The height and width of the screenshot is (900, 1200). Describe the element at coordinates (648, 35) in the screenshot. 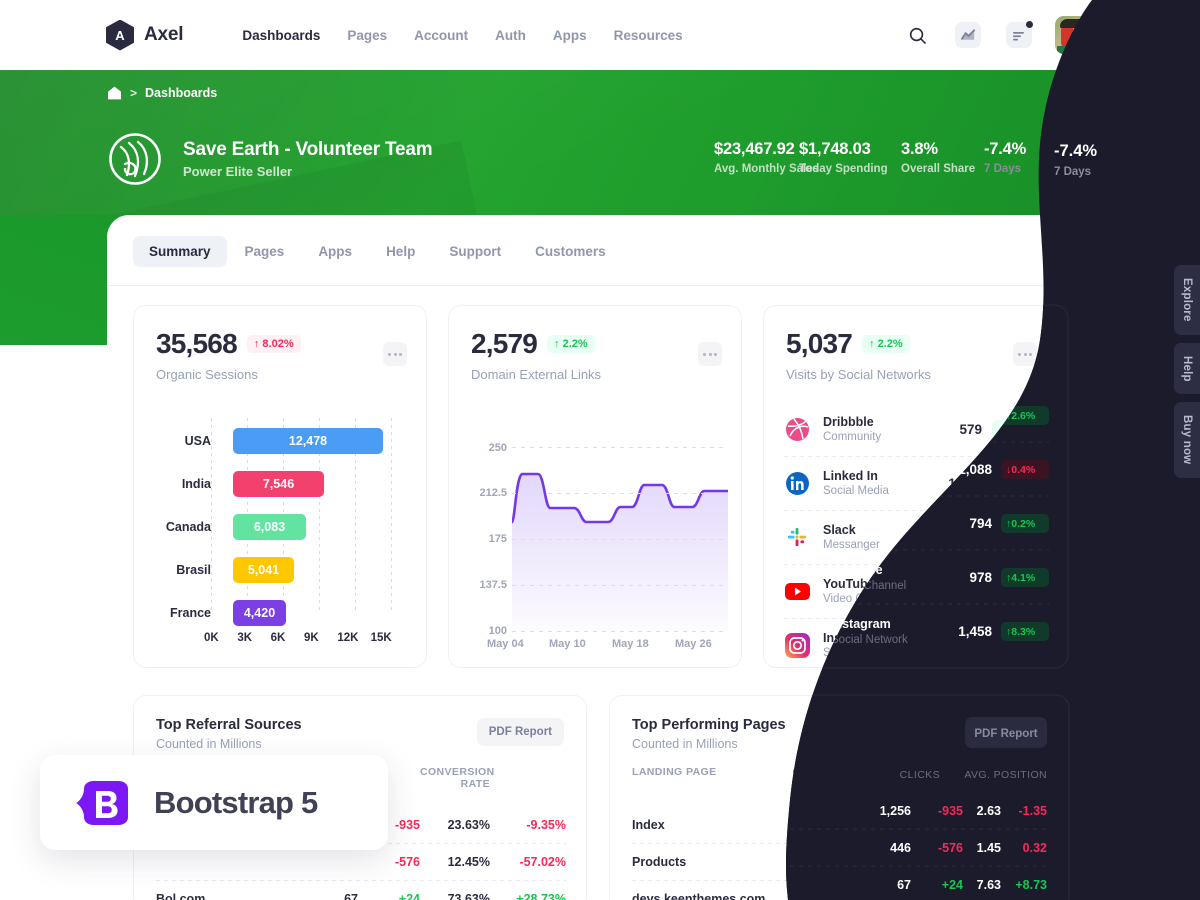

I see `nav-link-resources: Resources` at that location.